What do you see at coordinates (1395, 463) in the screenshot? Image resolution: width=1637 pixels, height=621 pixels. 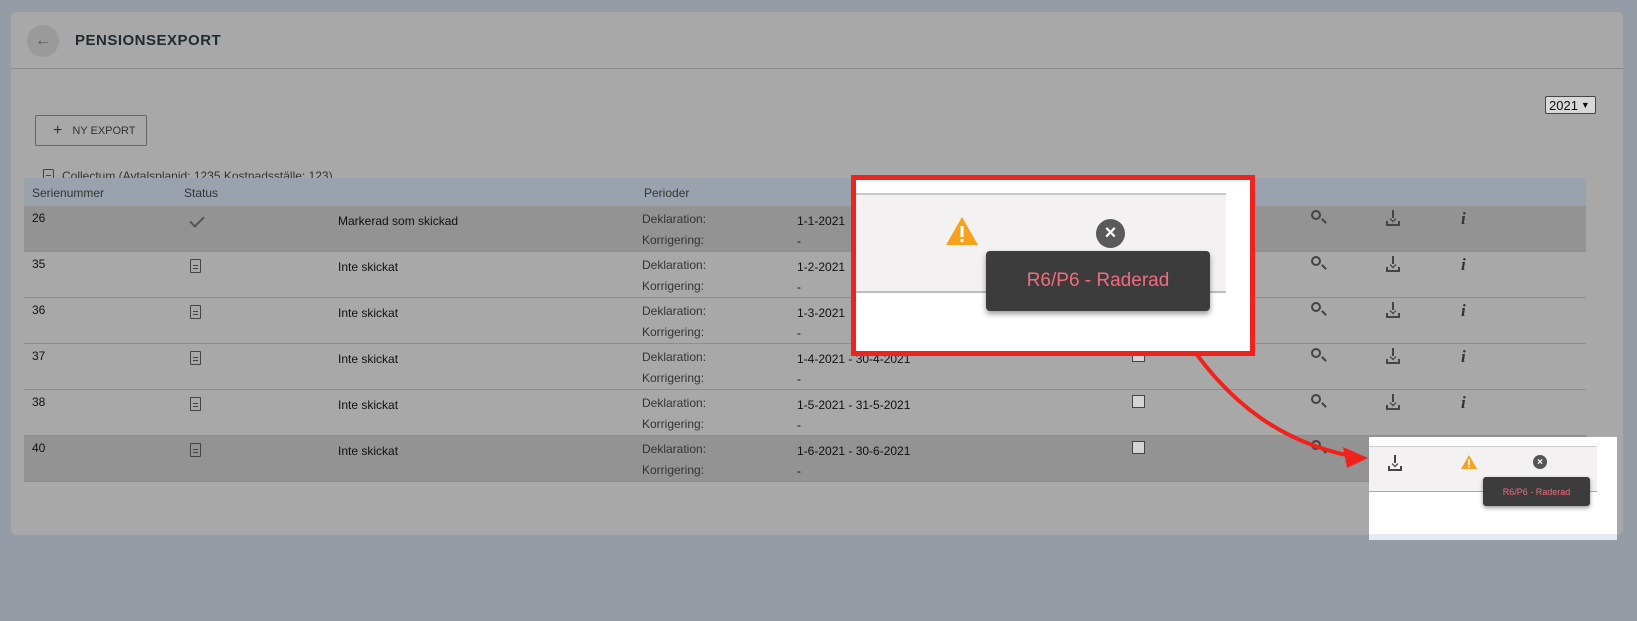 I see `download-icon` at bounding box center [1395, 463].